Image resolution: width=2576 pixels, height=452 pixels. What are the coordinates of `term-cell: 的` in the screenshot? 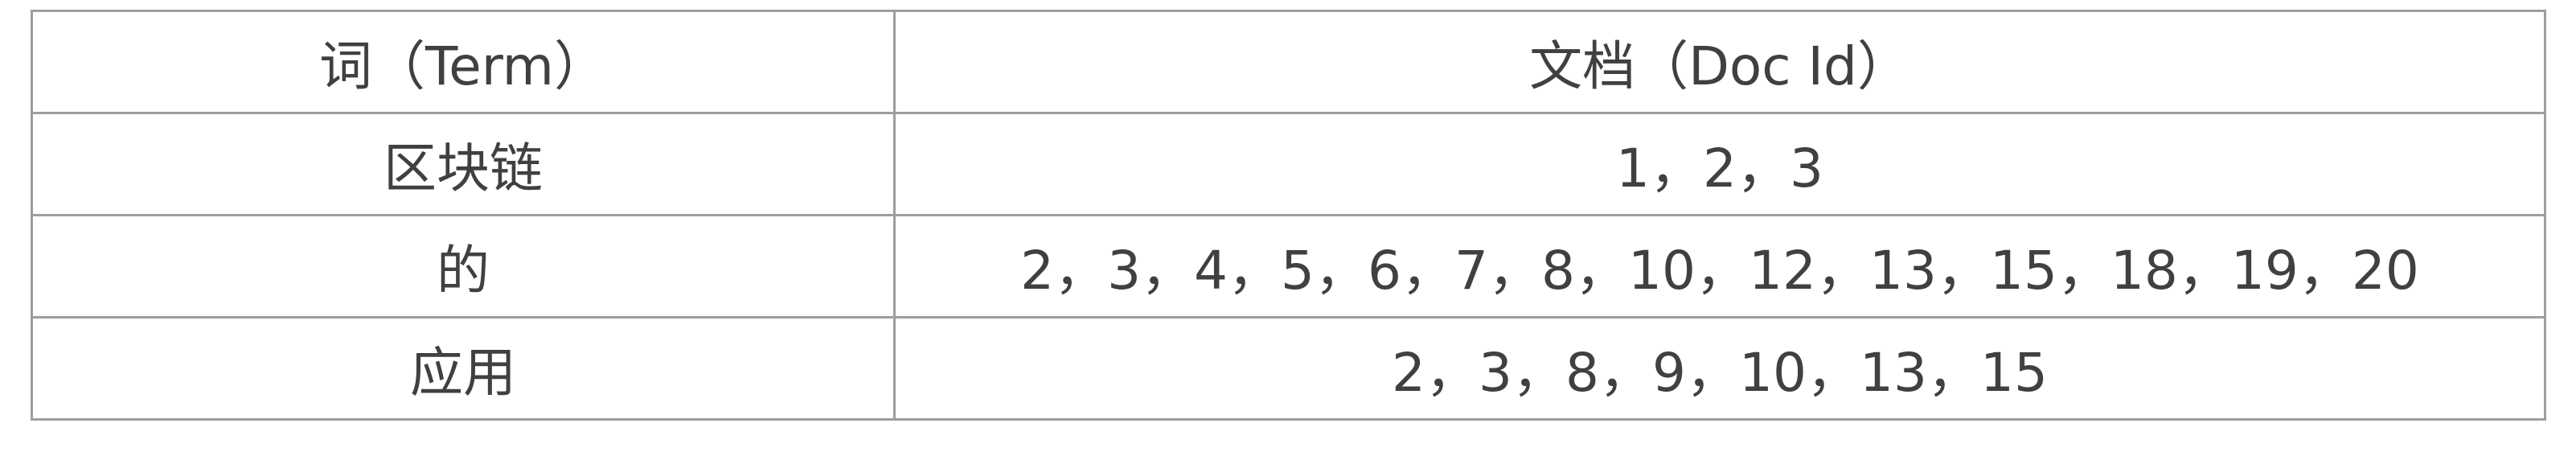 It's located at (463, 266).